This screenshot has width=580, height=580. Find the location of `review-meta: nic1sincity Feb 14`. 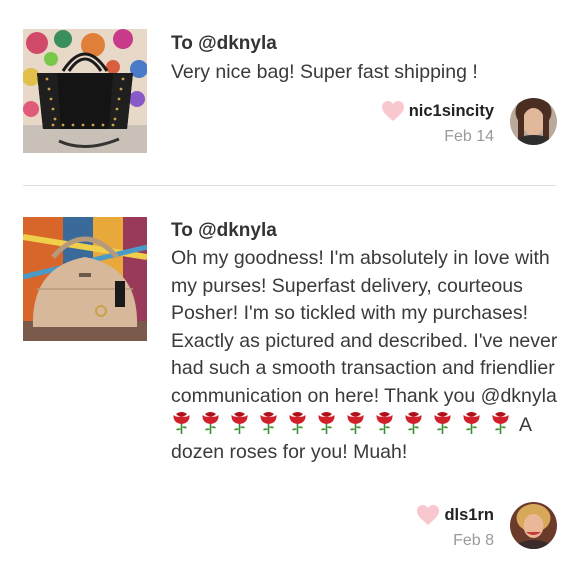

review-meta: nic1sincity Feb 14 is located at coordinates (437, 122).